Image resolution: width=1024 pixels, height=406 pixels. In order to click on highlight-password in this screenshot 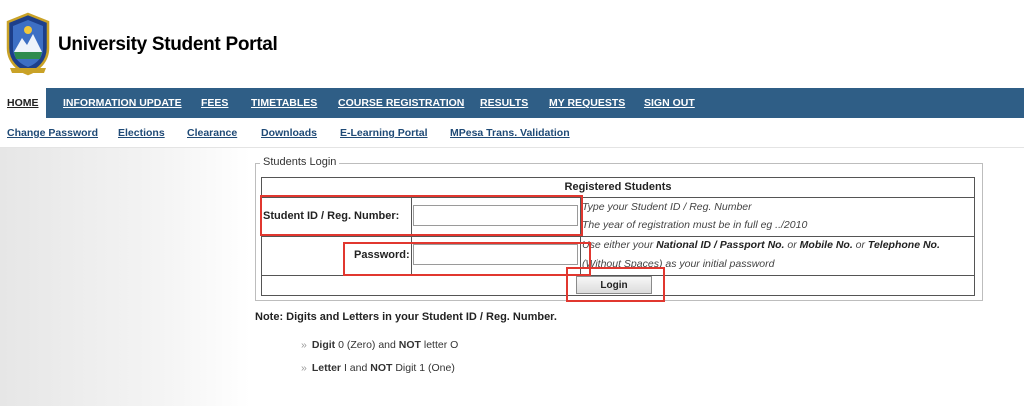, I will do `click(467, 259)`.